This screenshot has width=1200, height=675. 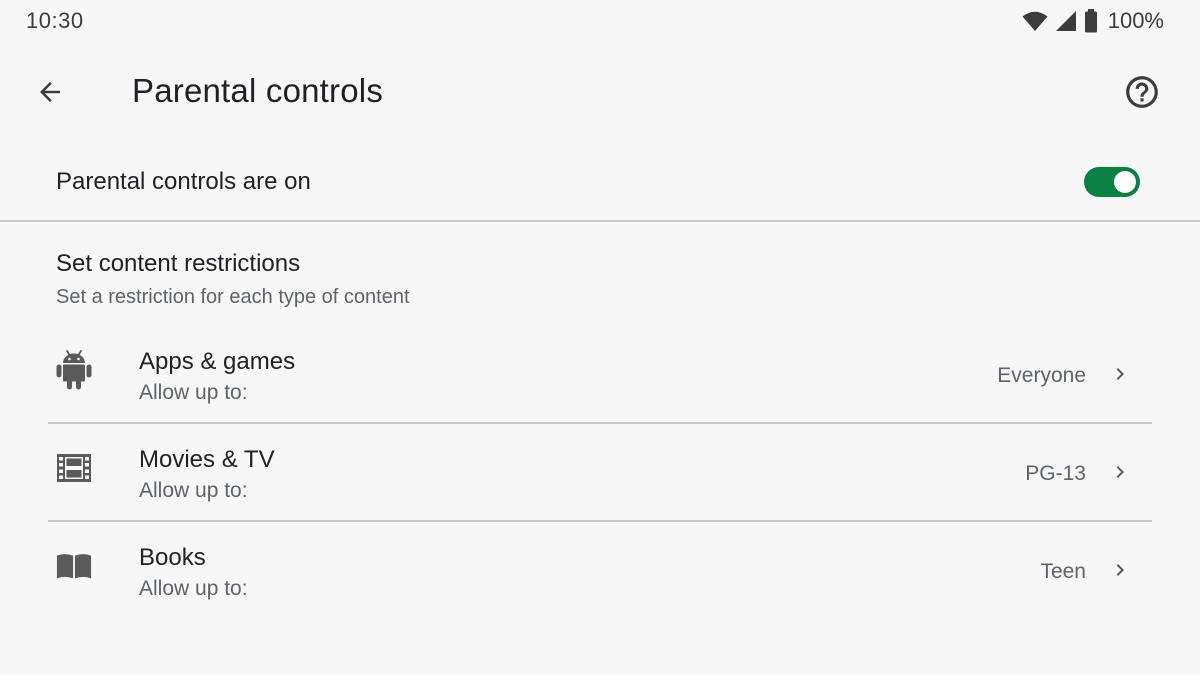 What do you see at coordinates (207, 459) in the screenshot?
I see `item-title: Movies & TV` at bounding box center [207, 459].